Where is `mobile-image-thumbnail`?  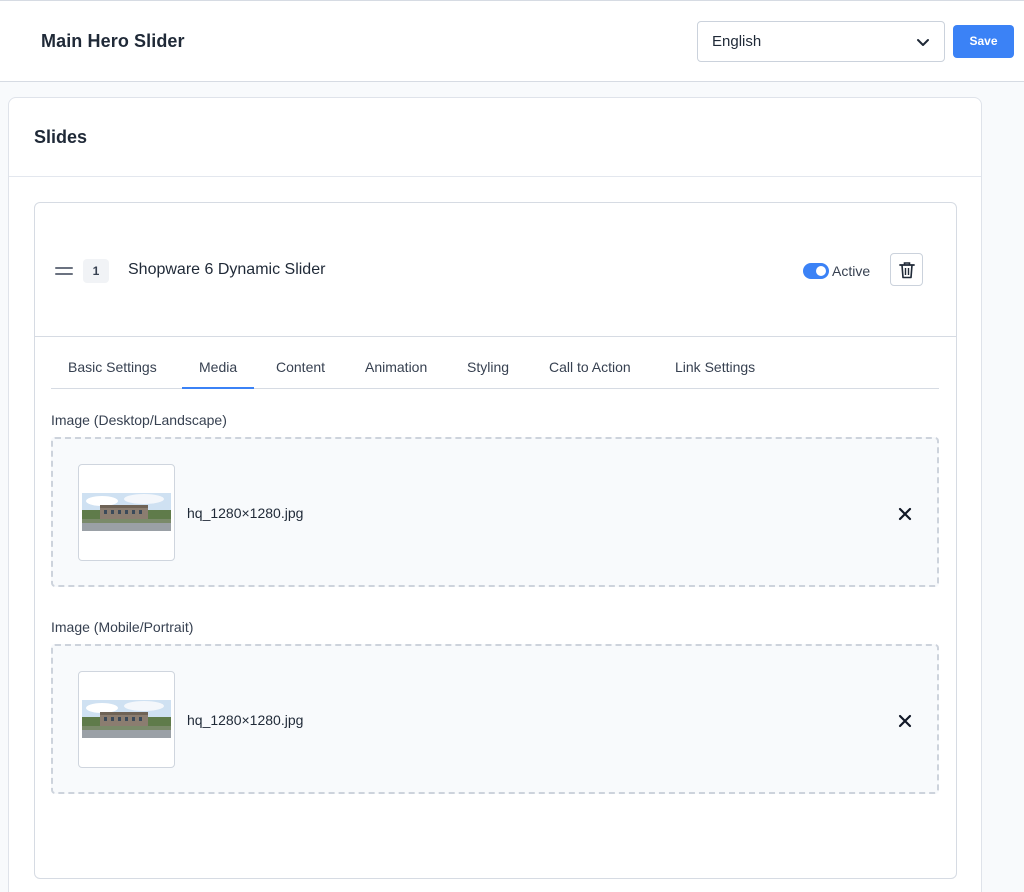
mobile-image-thumbnail is located at coordinates (126, 719).